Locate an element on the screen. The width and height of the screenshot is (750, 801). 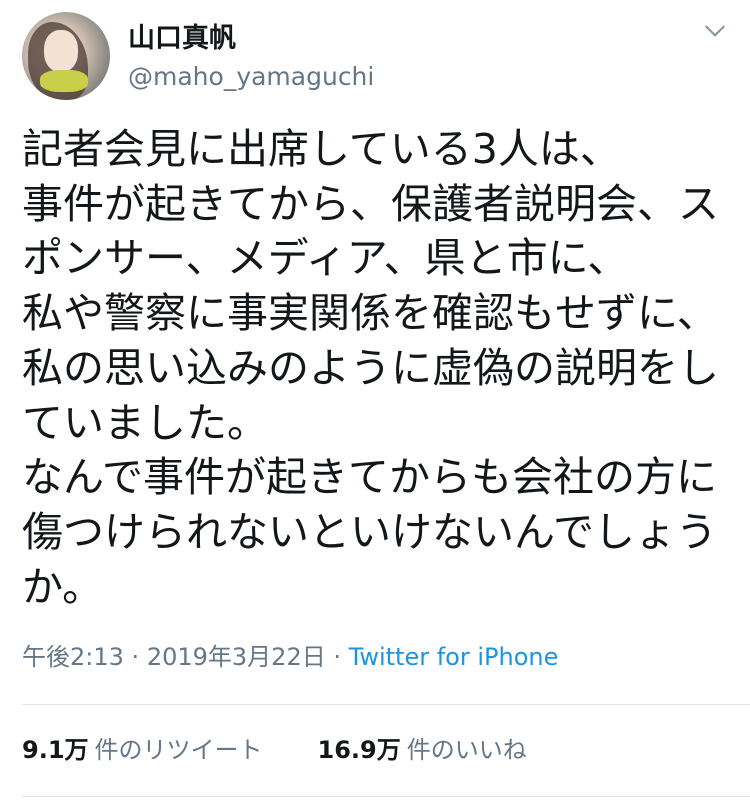
retweets-count: 9.1万 is located at coordinates (55, 750).